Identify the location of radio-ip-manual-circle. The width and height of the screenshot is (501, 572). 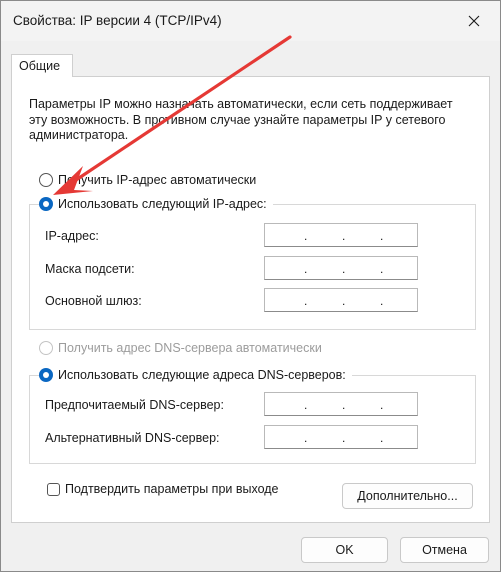
(46, 204).